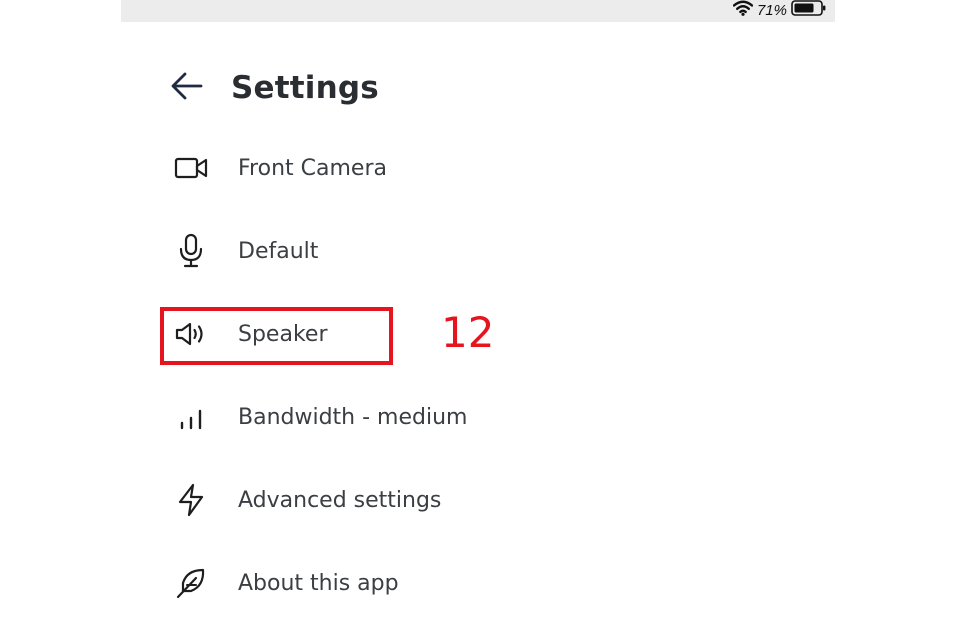  I want to click on status-indicators: 71%, so click(779, 10).